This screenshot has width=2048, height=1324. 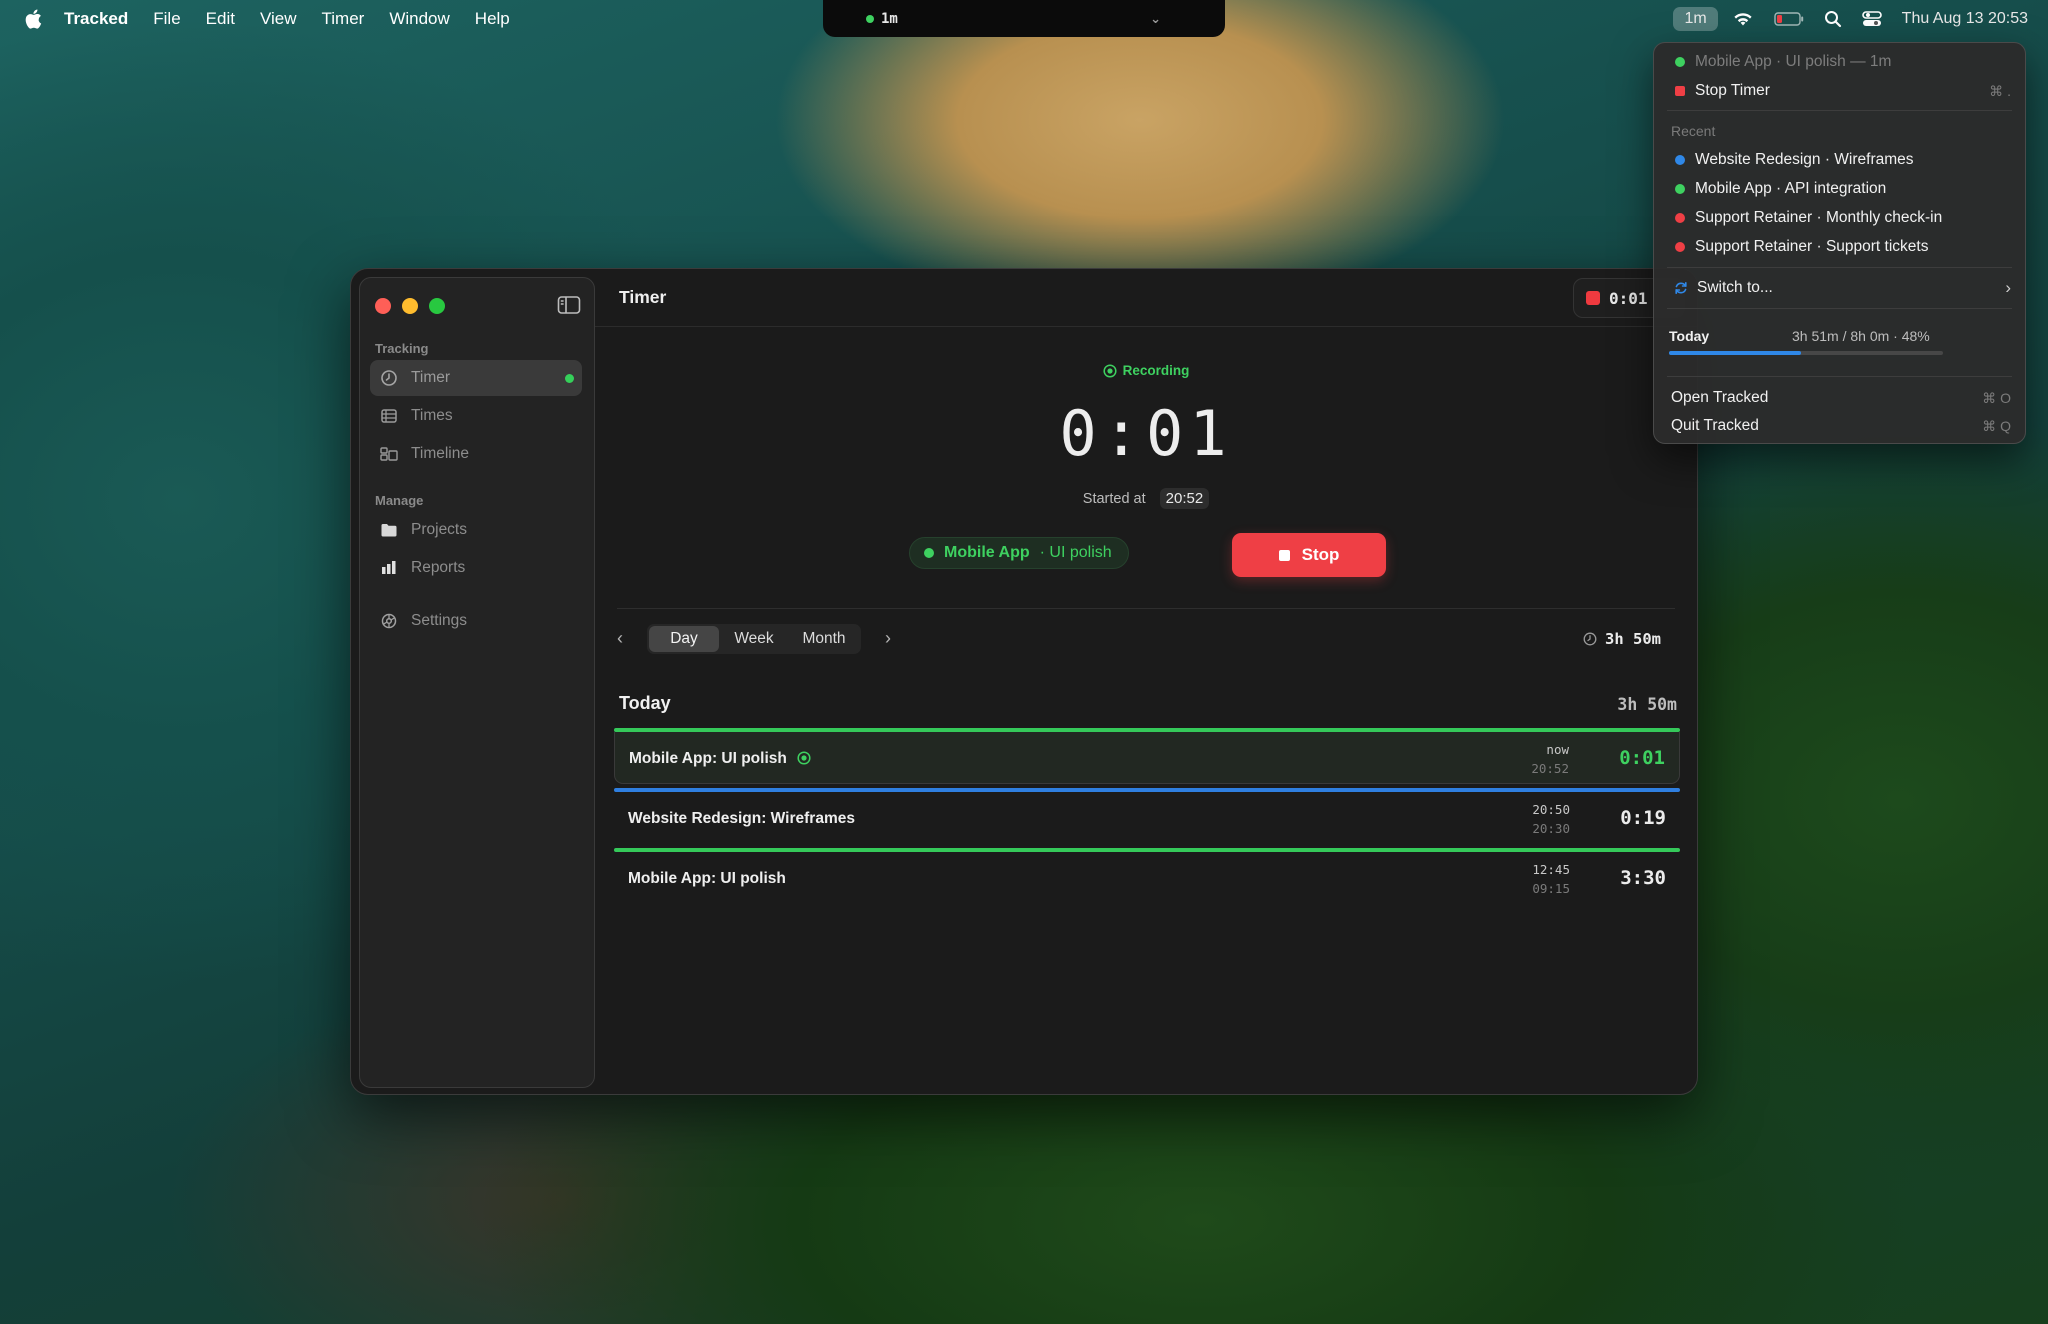 I want to click on title-bar: Timer 0:01, so click(x=1146, y=298).